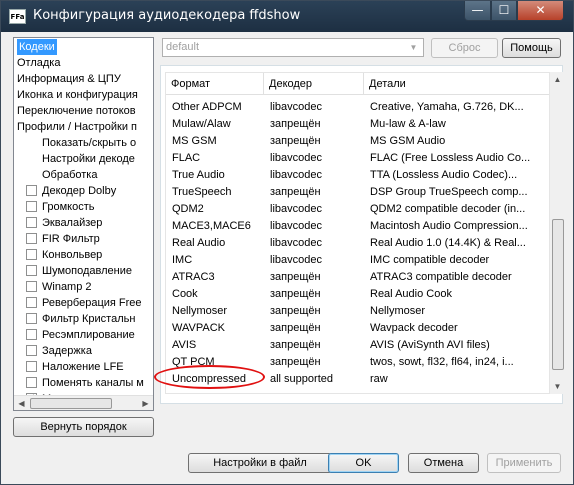 The height and width of the screenshot is (485, 574). What do you see at coordinates (357, 124) in the screenshot?
I see `table-row: Mulaw/Alaw запрещён Mu-law & A-law` at bounding box center [357, 124].